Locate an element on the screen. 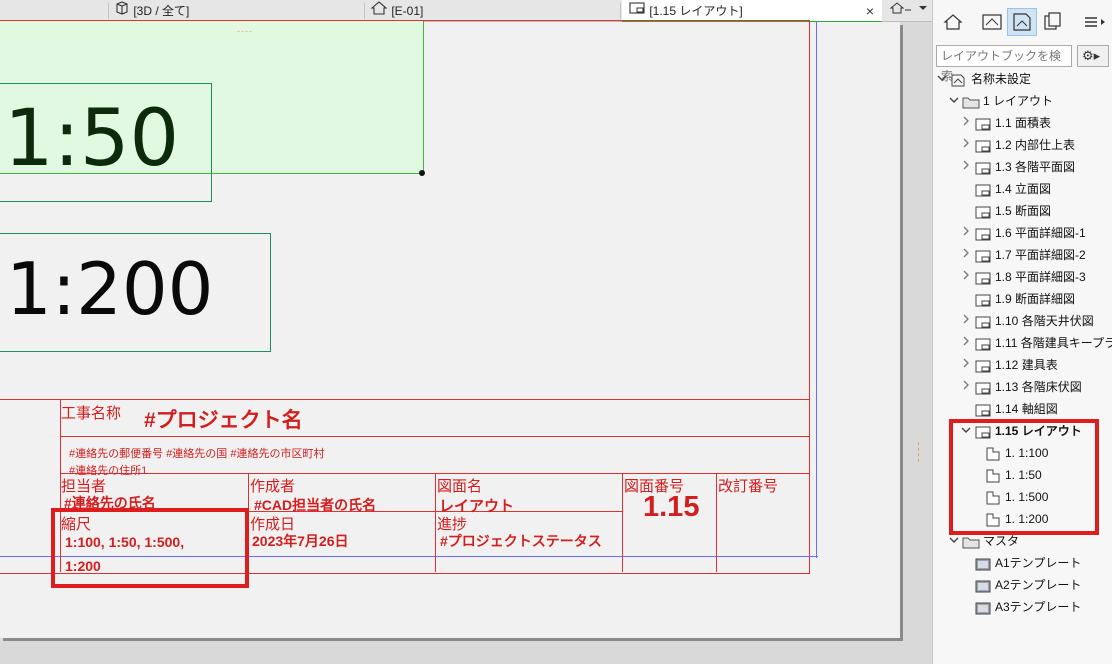  tree-item: 1.5 断面図 is located at coordinates (1022, 211).